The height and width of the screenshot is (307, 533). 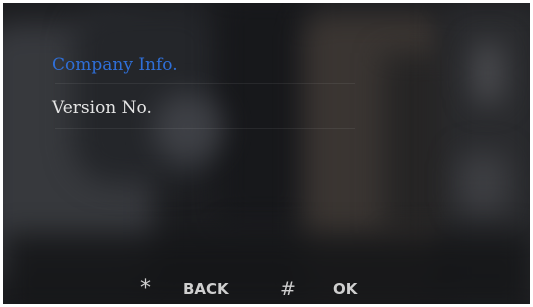 I want to click on menu-item-company-info: Company Info., so click(x=207, y=65).